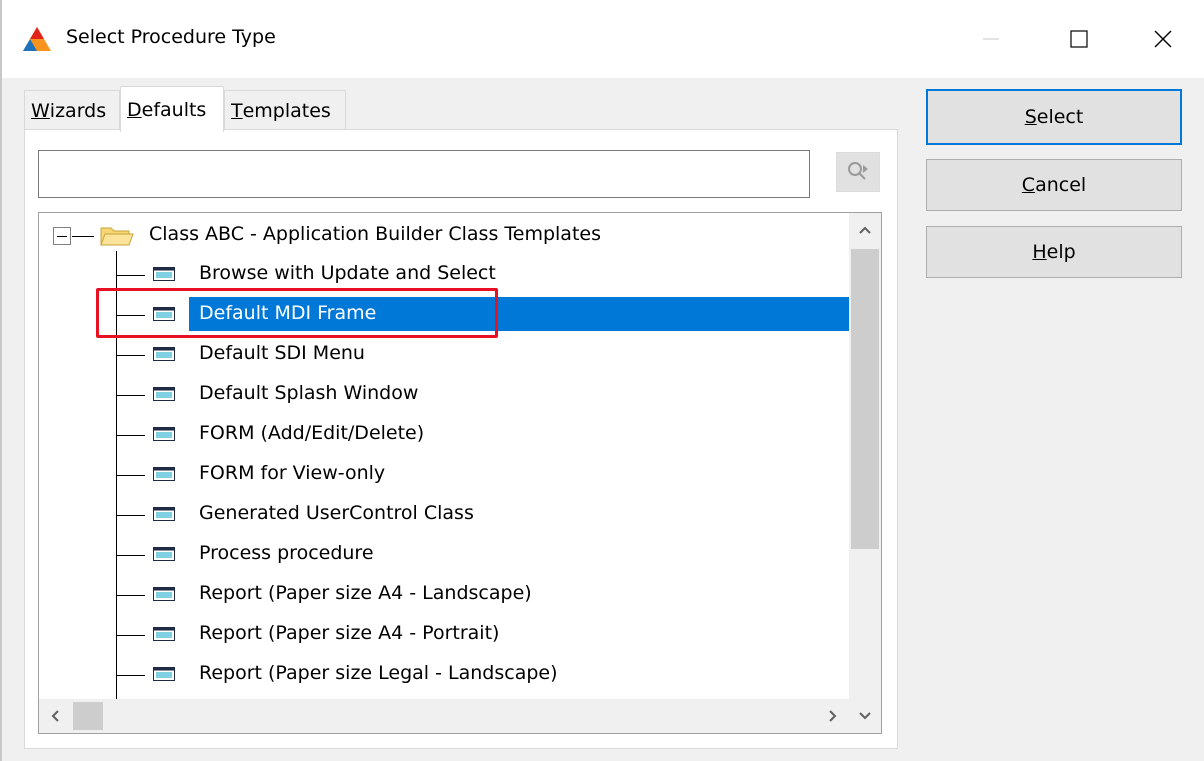 This screenshot has height=761, width=1204. I want to click on chevron-right-icon, so click(833, 716).